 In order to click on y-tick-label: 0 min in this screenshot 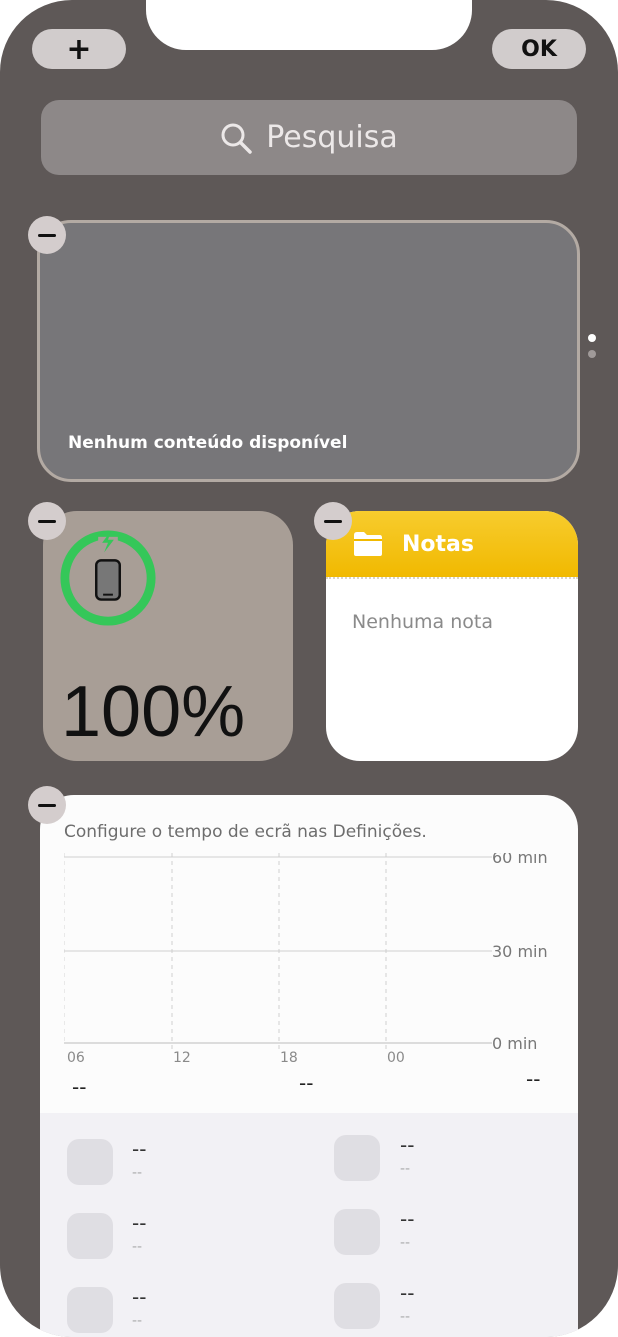, I will do `click(514, 1043)`.